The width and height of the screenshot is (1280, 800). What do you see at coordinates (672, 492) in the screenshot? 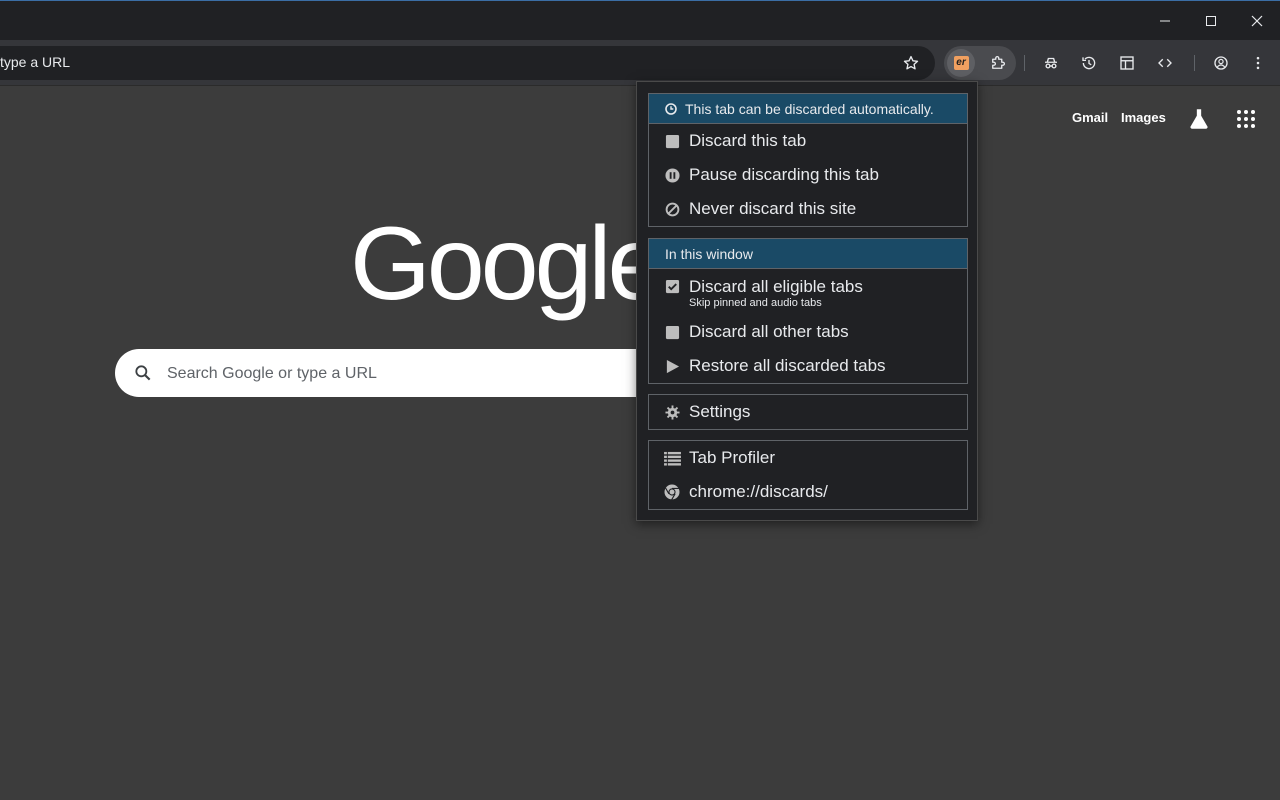
I see `chrome-icon` at bounding box center [672, 492].